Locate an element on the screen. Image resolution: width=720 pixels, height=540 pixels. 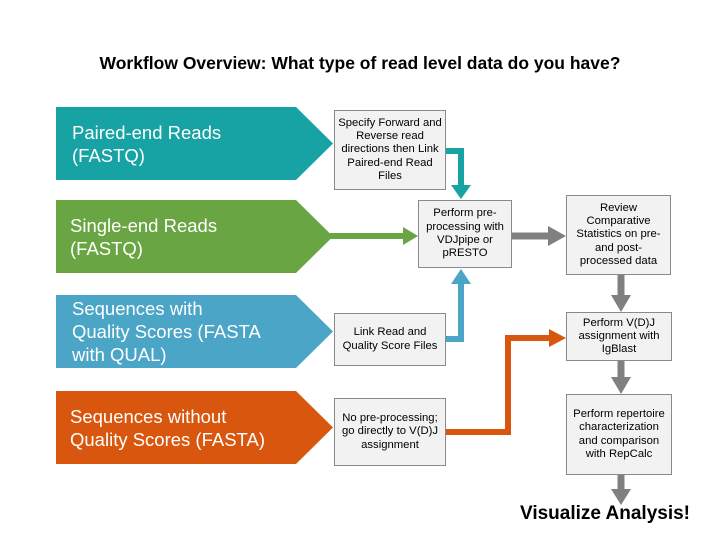
connector-arrowhead-qual is located at coordinates (461, 276).